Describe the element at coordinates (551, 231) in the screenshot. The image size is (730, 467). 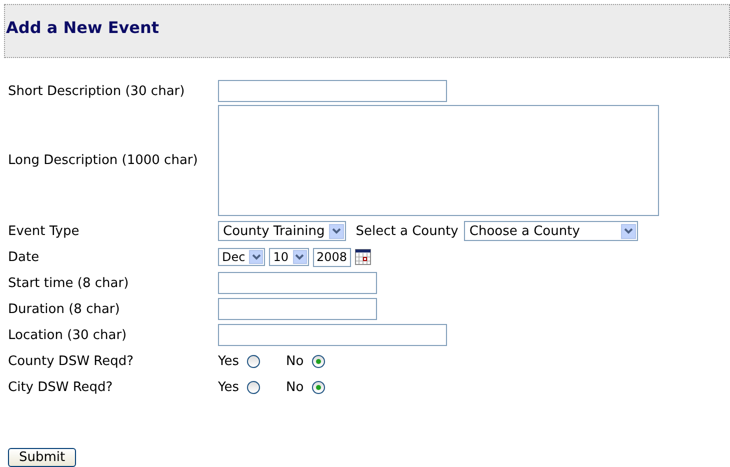
I see `county-dropdown: Choose a County` at that location.